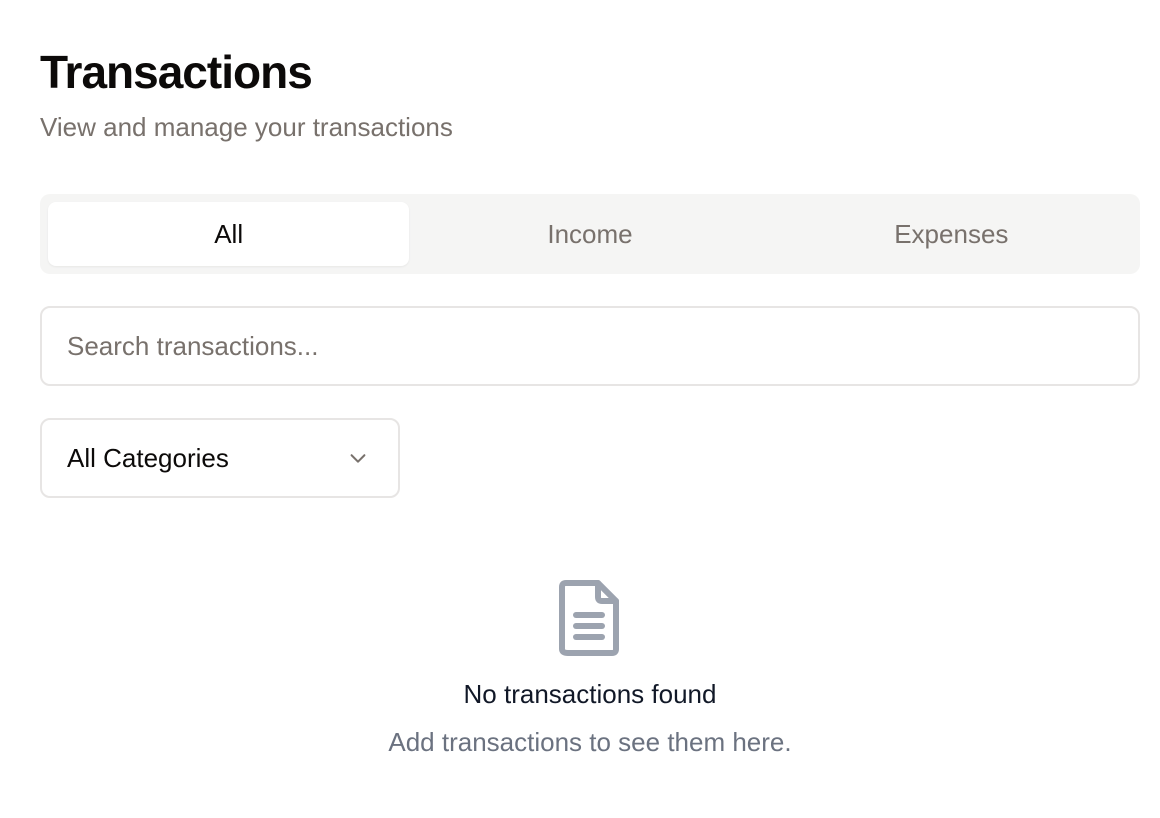  I want to click on chevron-down-icon, so click(358, 458).